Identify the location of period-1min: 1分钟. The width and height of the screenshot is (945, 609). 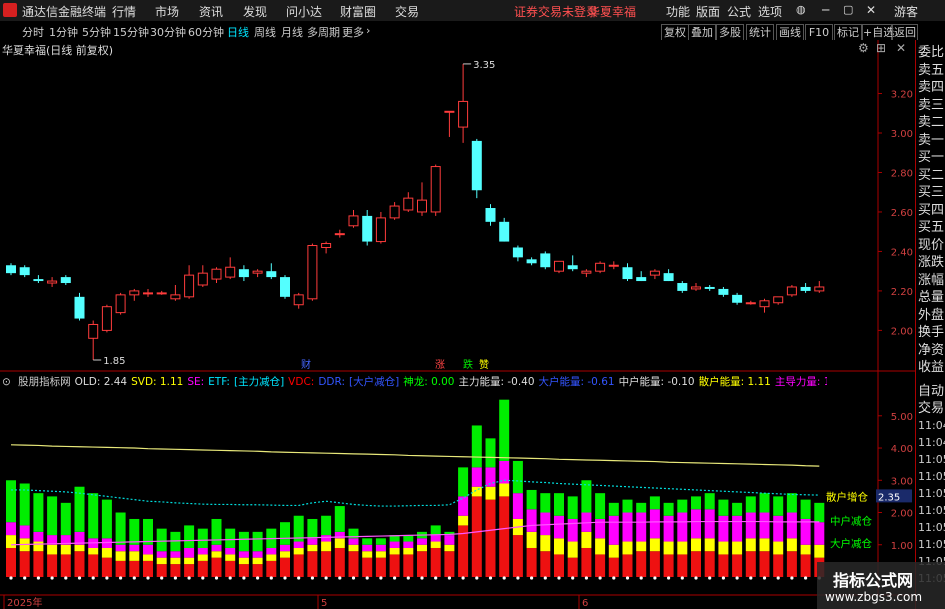
(63, 32).